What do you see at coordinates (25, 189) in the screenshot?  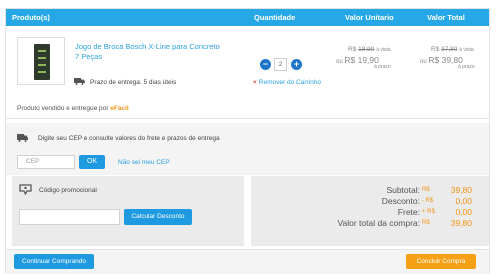 I see `discount-tag-icon` at bounding box center [25, 189].